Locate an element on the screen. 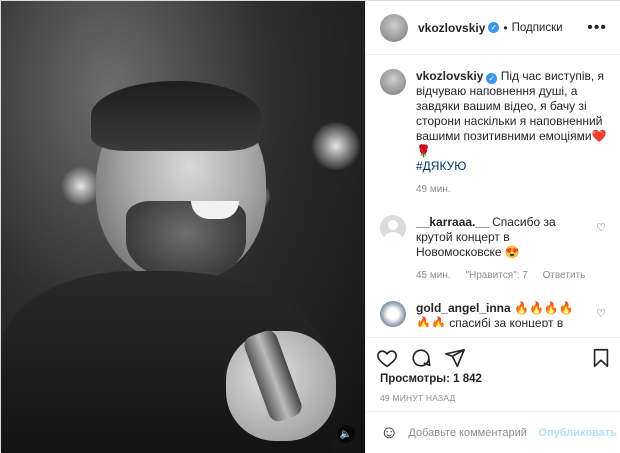 The height and width of the screenshot is (453, 620). hashtag-link: #ДЯКУЮ is located at coordinates (441, 166).